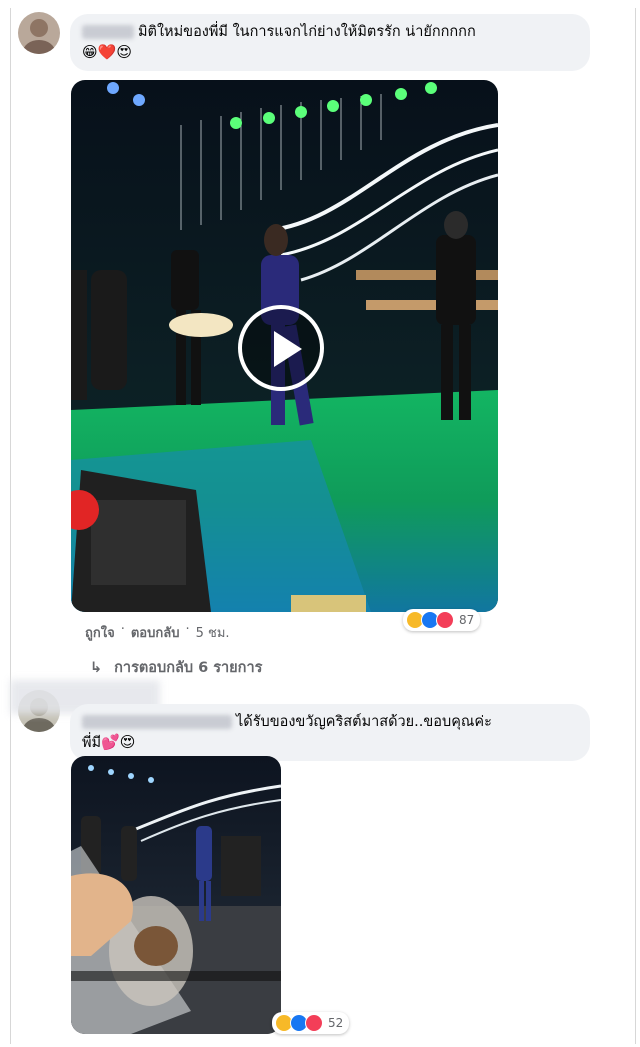 The image size is (640, 1047). What do you see at coordinates (100, 632) in the screenshot?
I see `like-link: ถูกใจ` at bounding box center [100, 632].